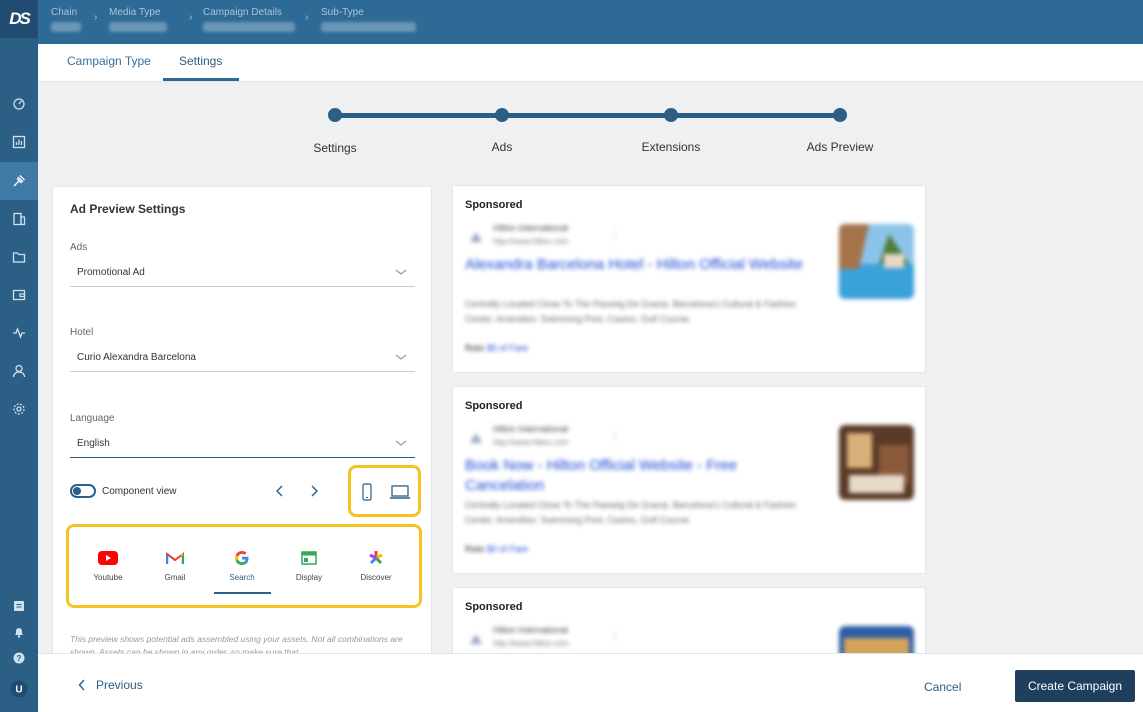 The width and height of the screenshot is (1143, 712). I want to click on language-select: English, so click(242, 445).